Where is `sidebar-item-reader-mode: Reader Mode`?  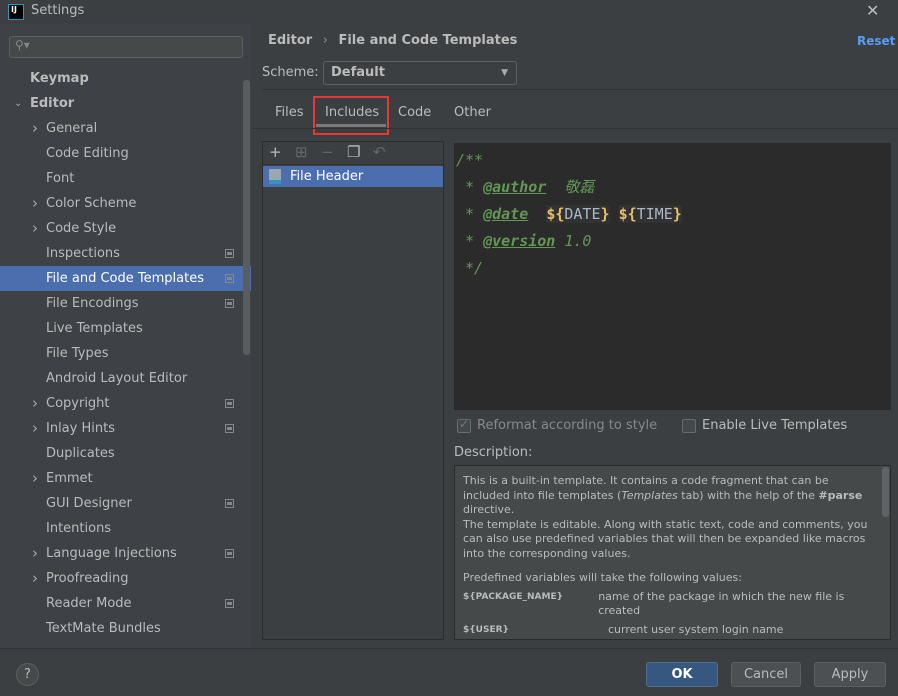 sidebar-item-reader-mode: Reader Mode is located at coordinates (121, 603).